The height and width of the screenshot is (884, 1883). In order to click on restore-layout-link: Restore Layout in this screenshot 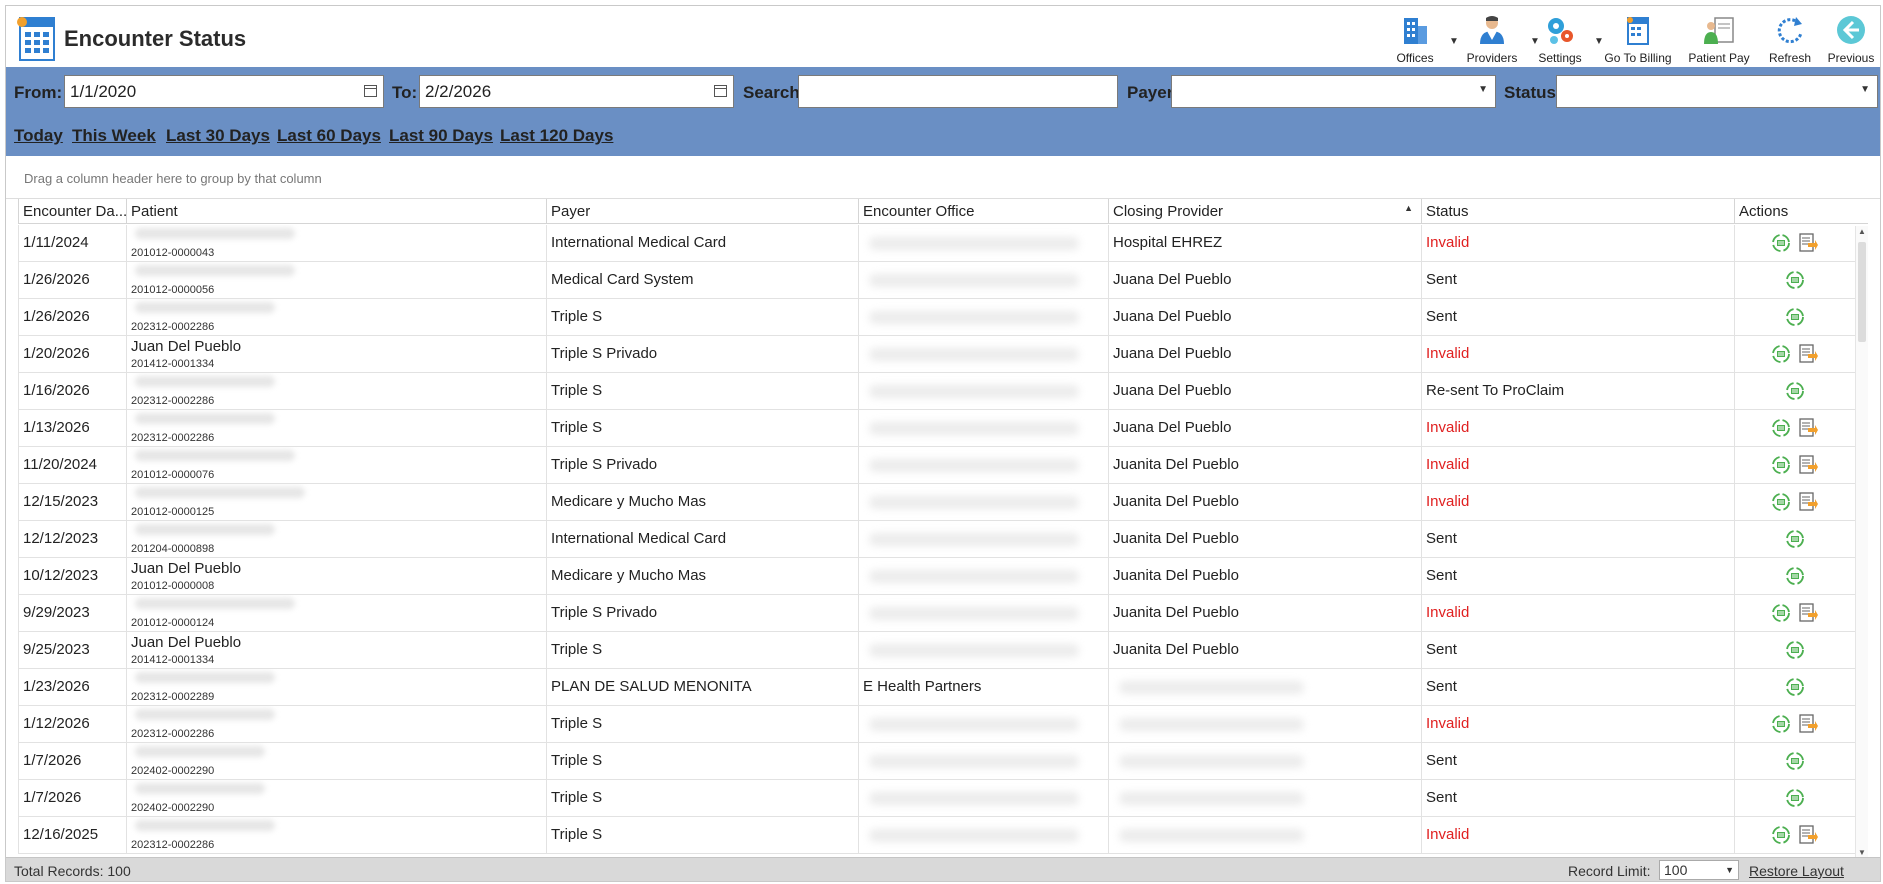, I will do `click(1796, 871)`.